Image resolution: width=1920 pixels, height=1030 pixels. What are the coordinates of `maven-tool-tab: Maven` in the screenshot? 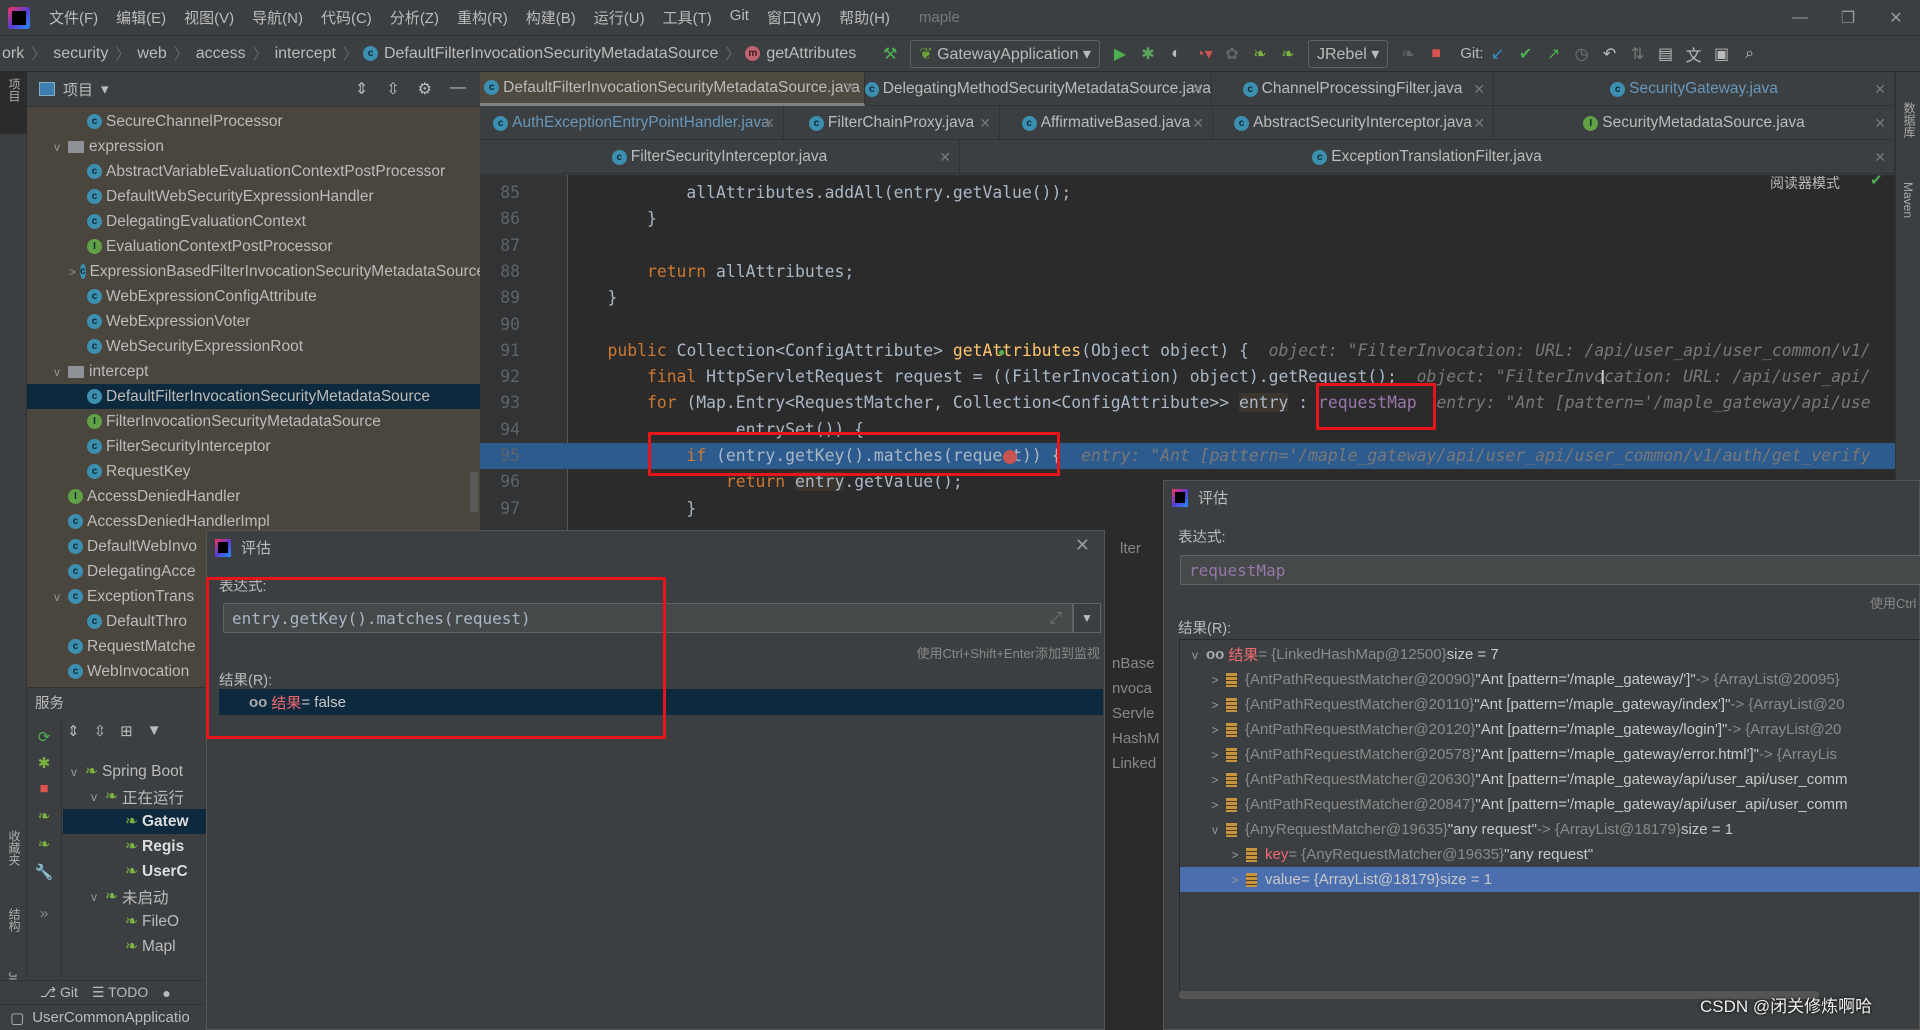 It's located at (1908, 200).